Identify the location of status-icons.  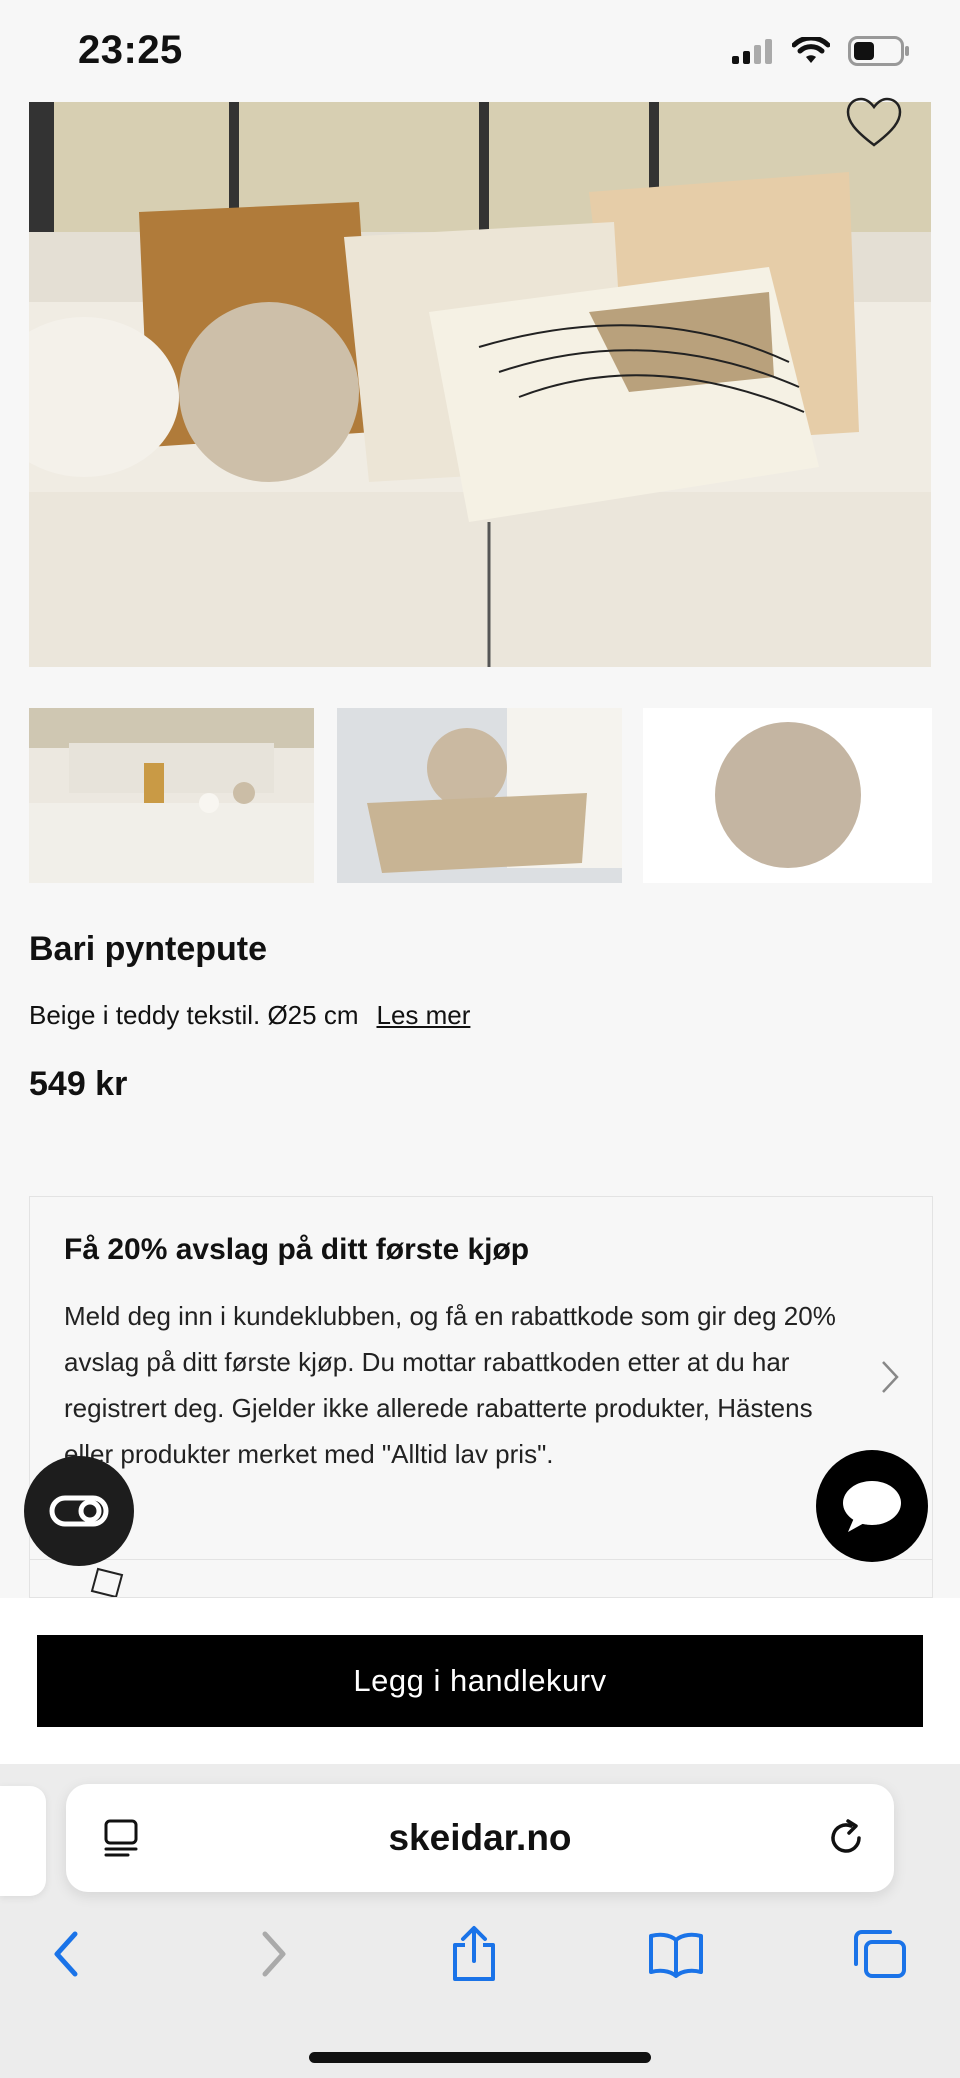
(821, 51).